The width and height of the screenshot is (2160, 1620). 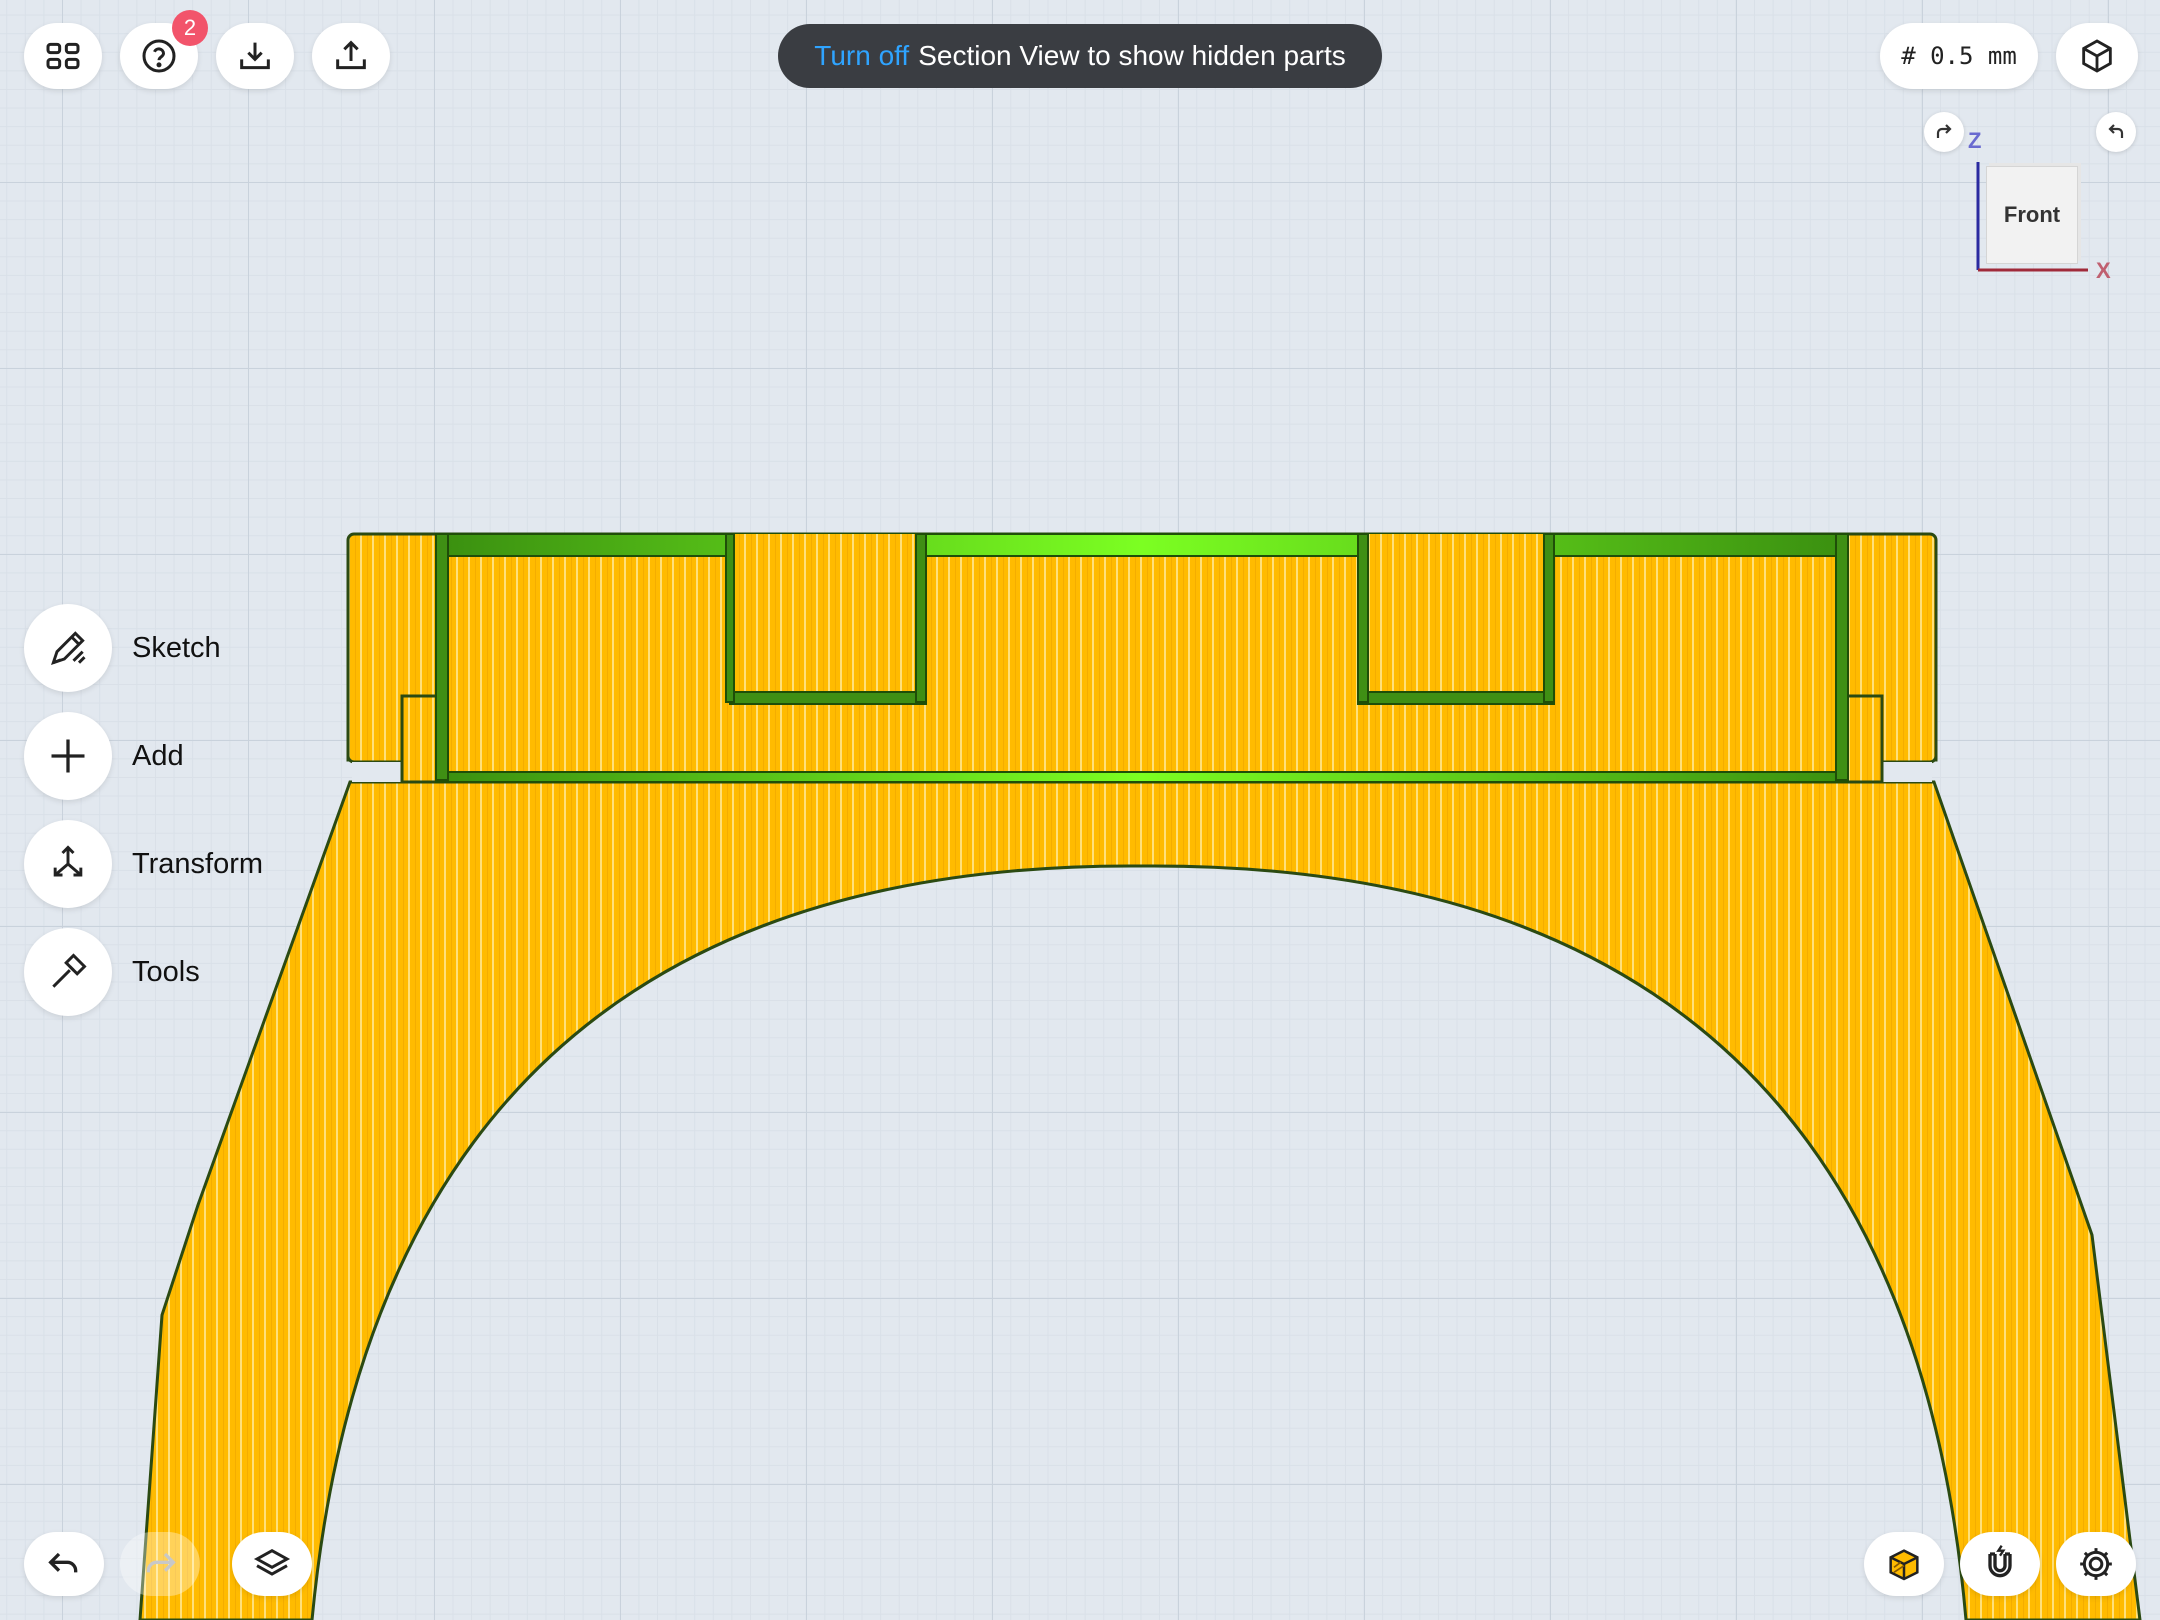 What do you see at coordinates (1549, 618) in the screenshot?
I see `section-right-notch-side2` at bounding box center [1549, 618].